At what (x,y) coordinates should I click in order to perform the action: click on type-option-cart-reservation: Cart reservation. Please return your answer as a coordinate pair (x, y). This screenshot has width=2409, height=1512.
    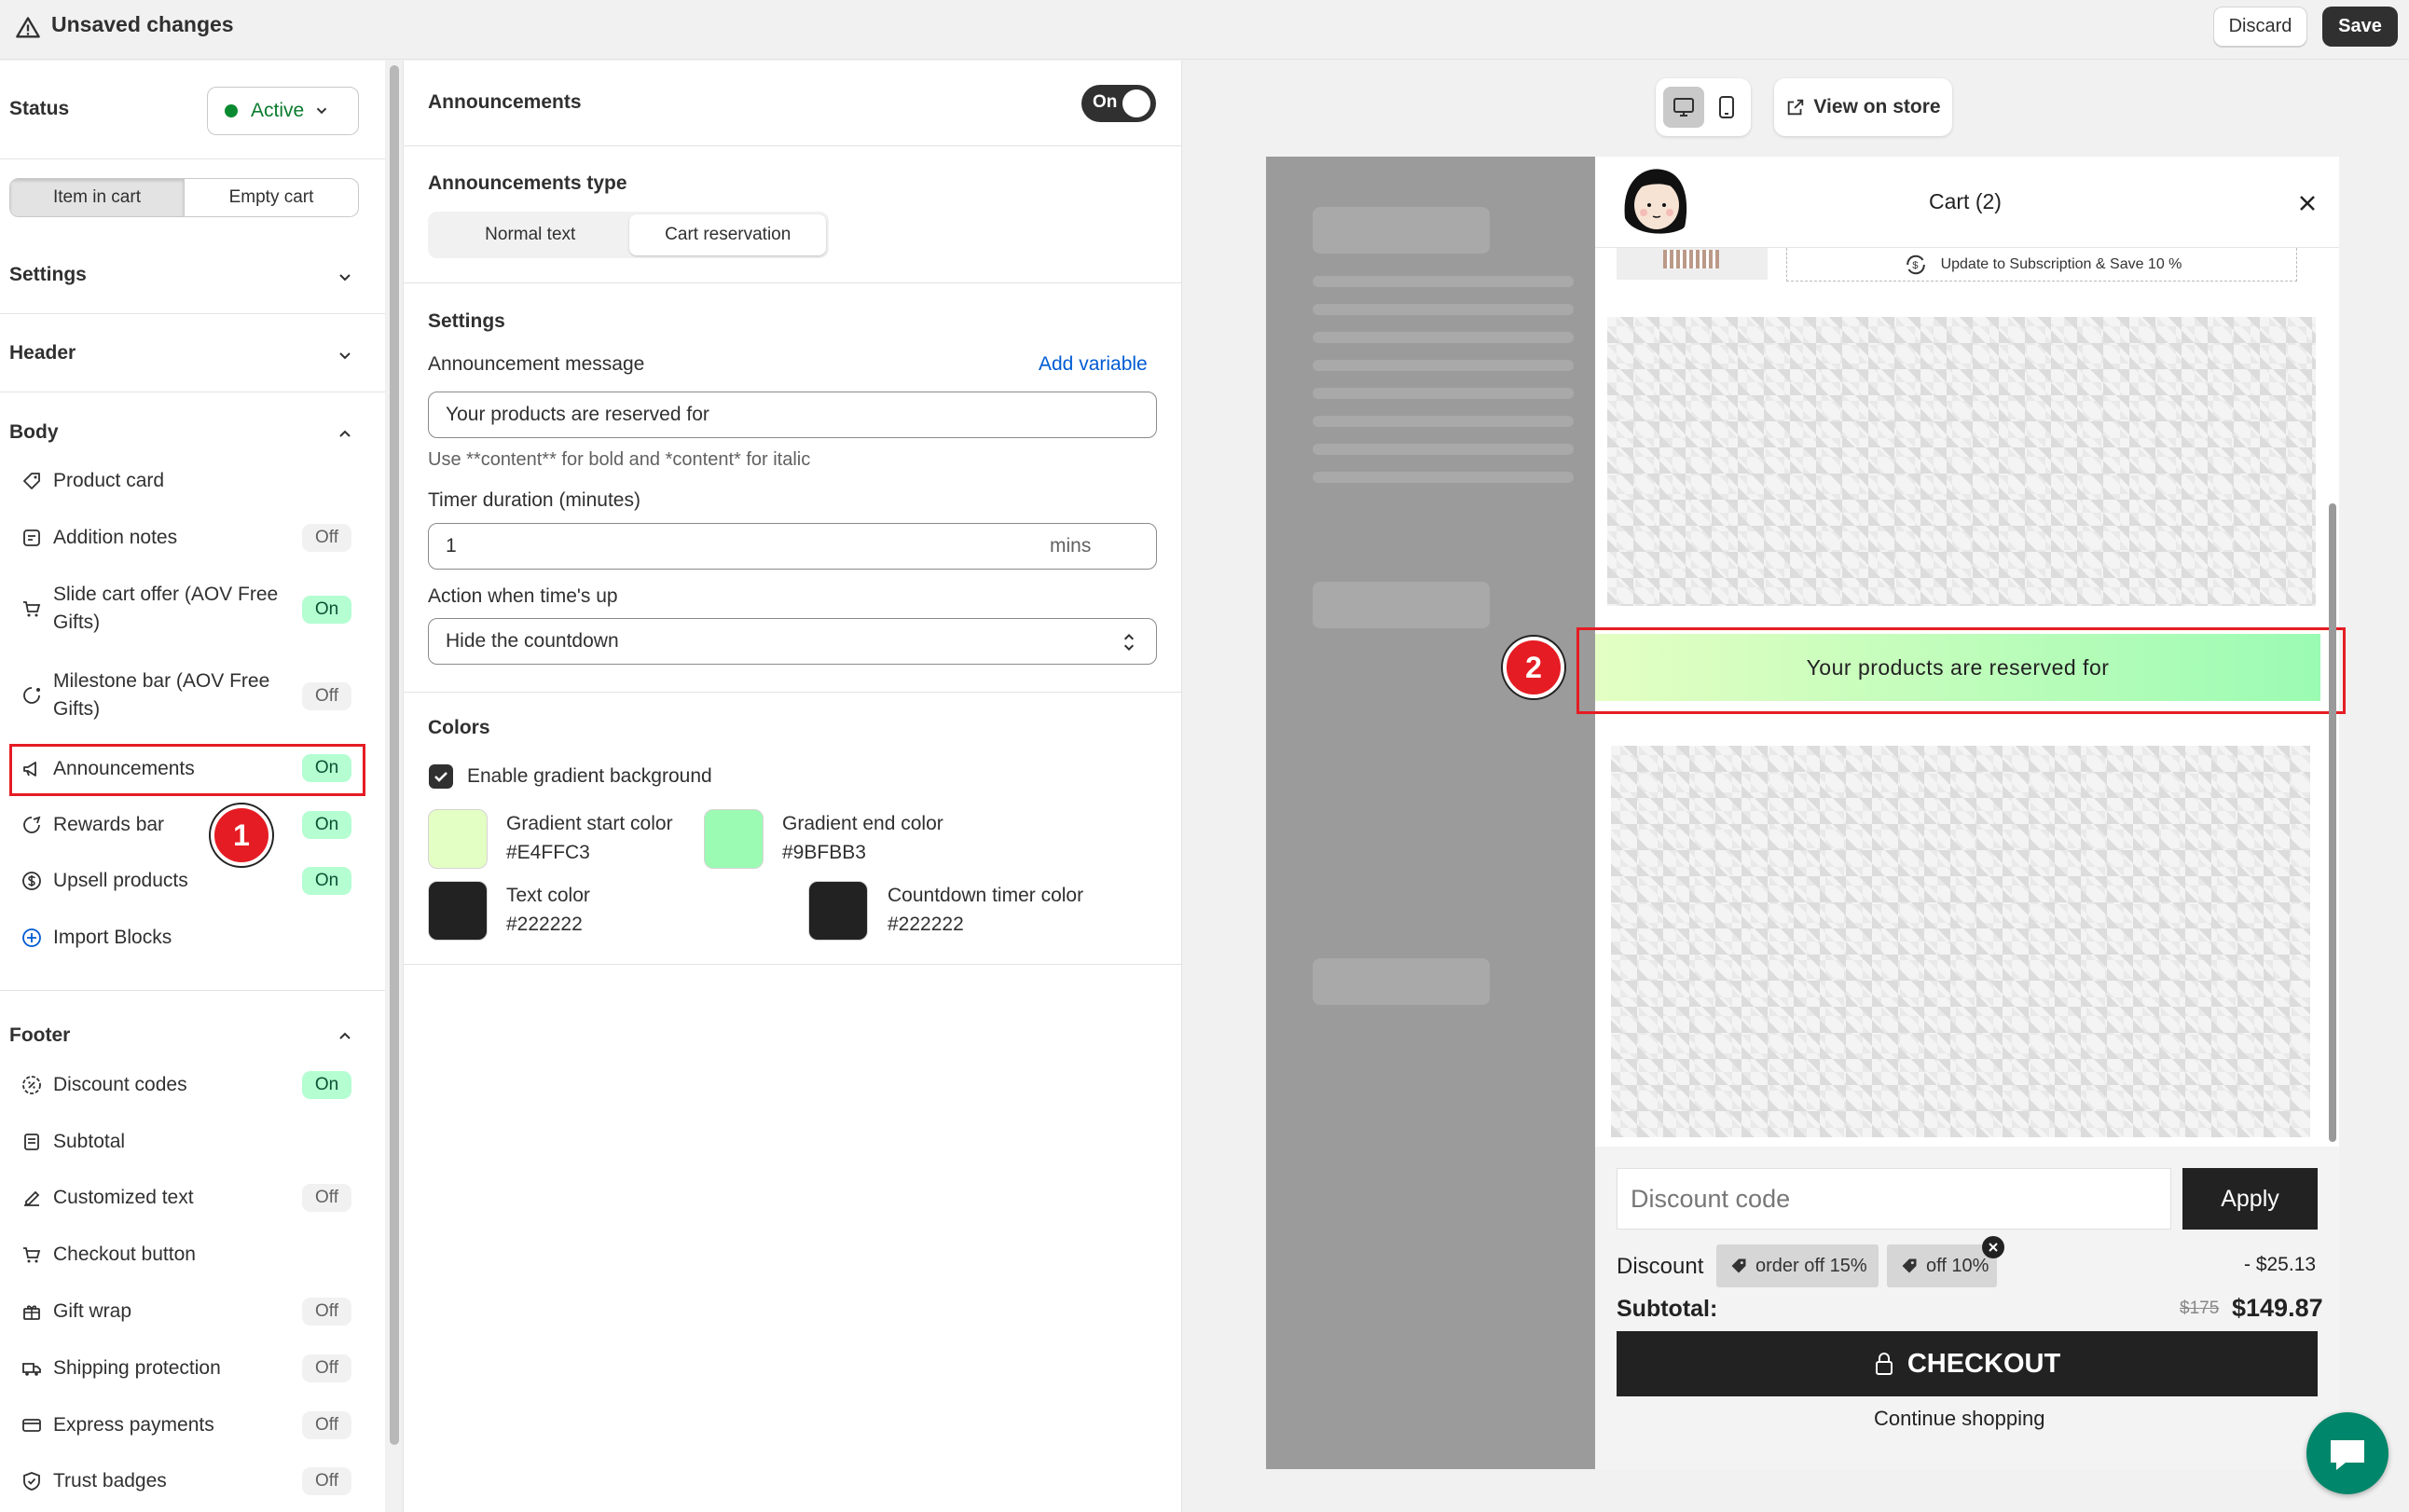
    Looking at the image, I should click on (727, 234).